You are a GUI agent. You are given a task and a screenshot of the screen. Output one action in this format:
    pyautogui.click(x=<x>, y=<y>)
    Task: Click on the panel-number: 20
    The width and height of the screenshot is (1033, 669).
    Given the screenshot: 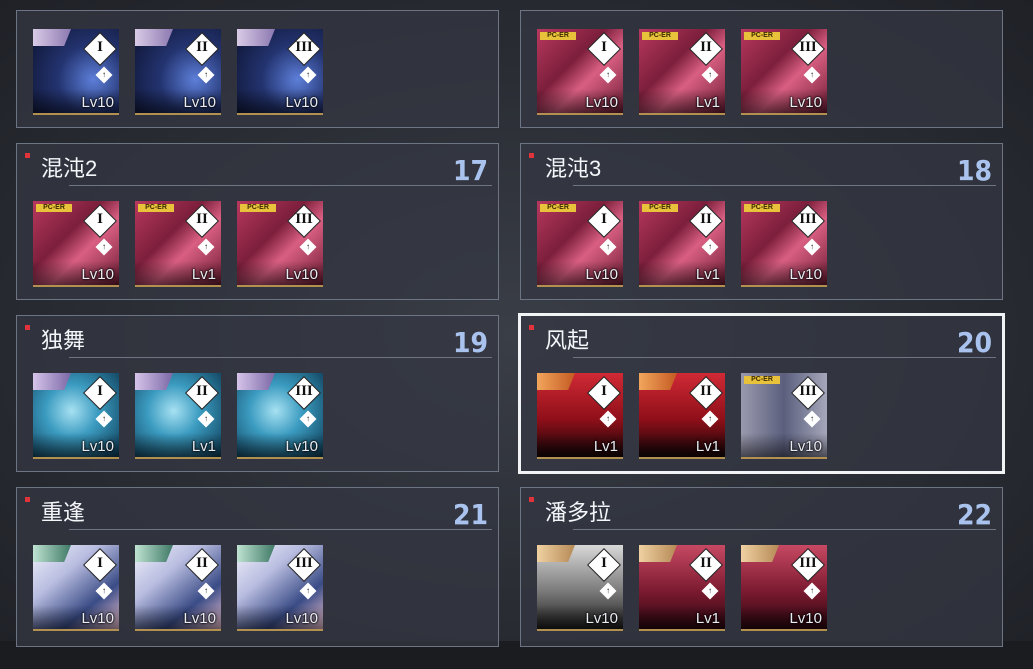 What is the action you would take?
    pyautogui.click(x=974, y=342)
    